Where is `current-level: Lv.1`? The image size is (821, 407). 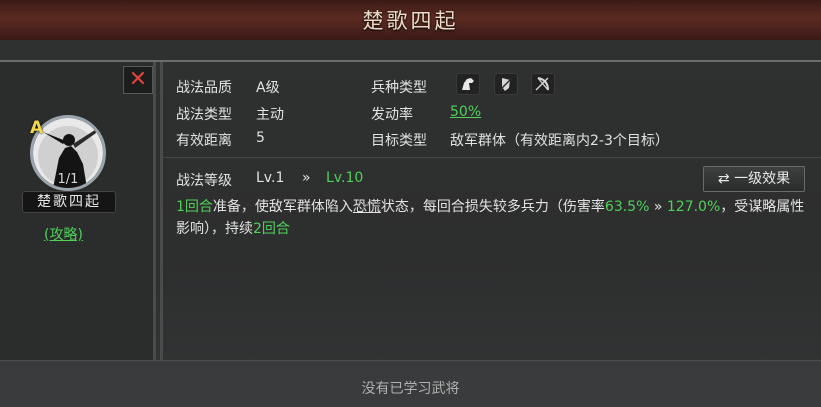
current-level: Lv.1 is located at coordinates (270, 178).